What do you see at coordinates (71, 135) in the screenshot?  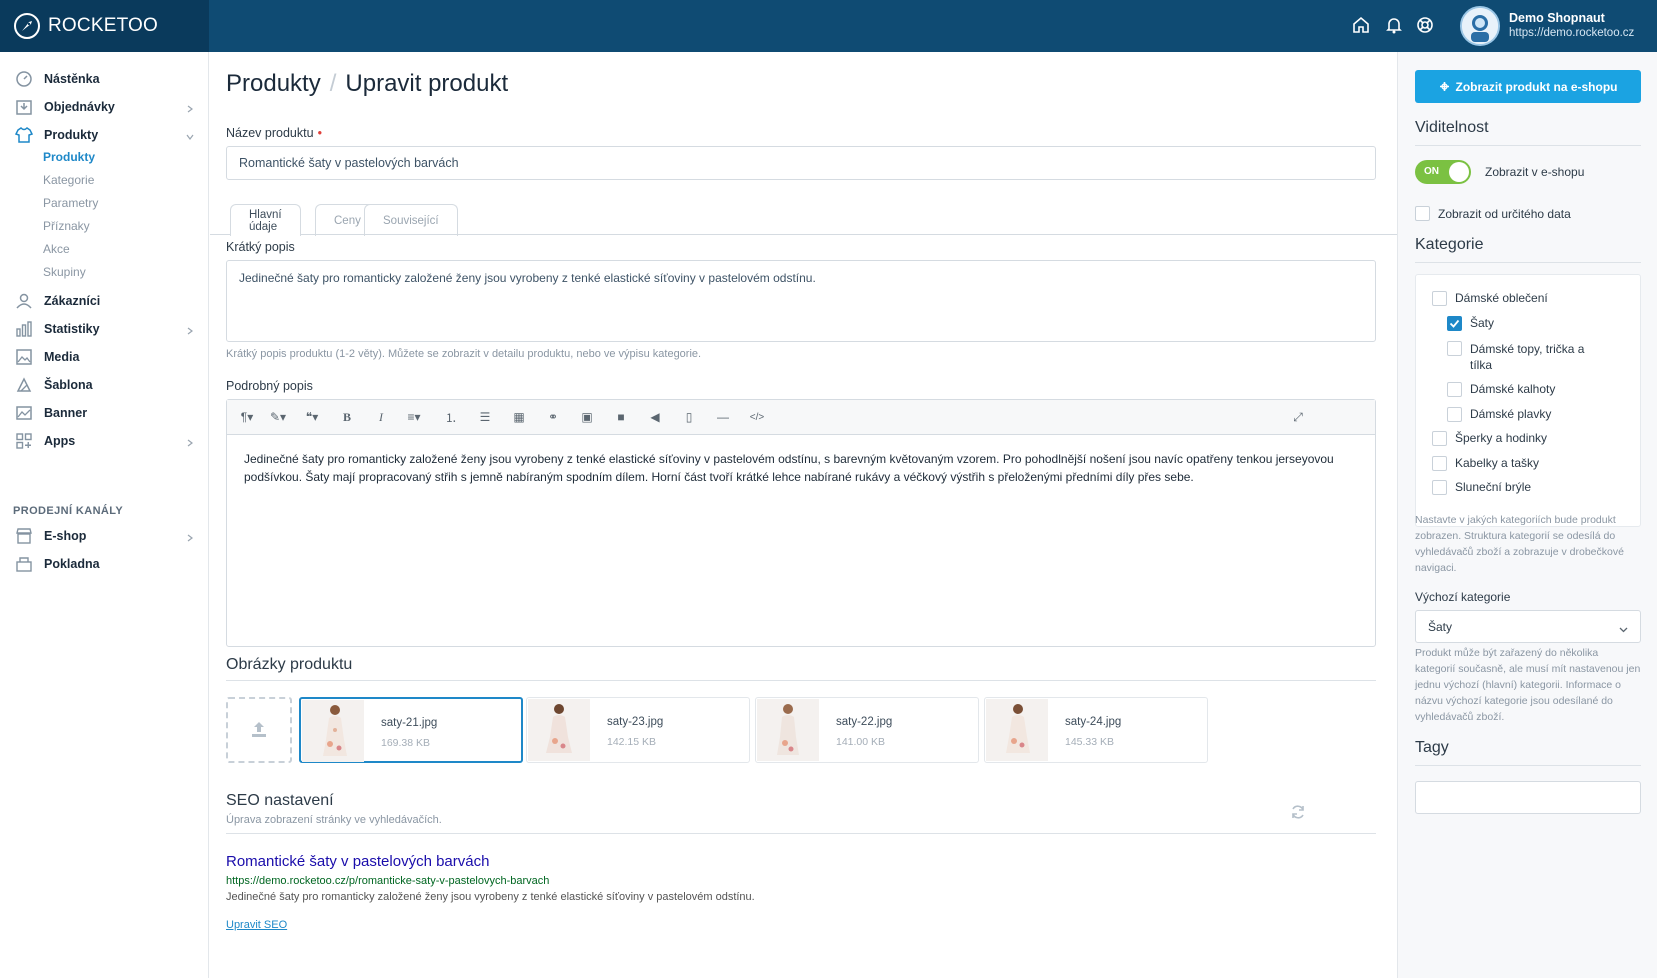 I see `sidebar-item-label: Produkty` at bounding box center [71, 135].